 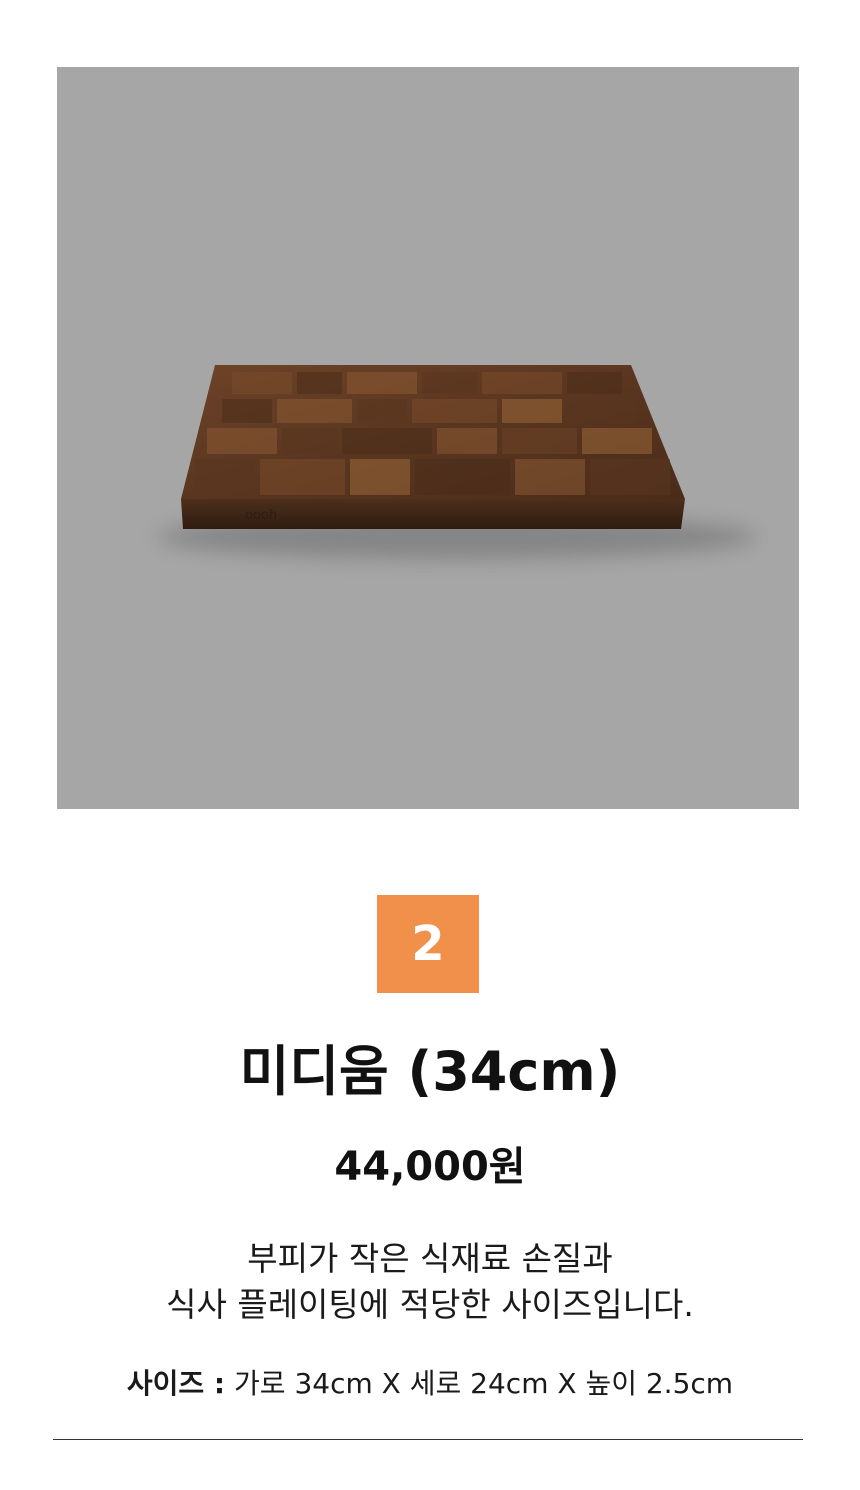 What do you see at coordinates (430, 1282) in the screenshot?
I see `product-description: 부피가 작은 식재료 손질과 식사 플레이팅에 적당한 사이즈입니다.` at bounding box center [430, 1282].